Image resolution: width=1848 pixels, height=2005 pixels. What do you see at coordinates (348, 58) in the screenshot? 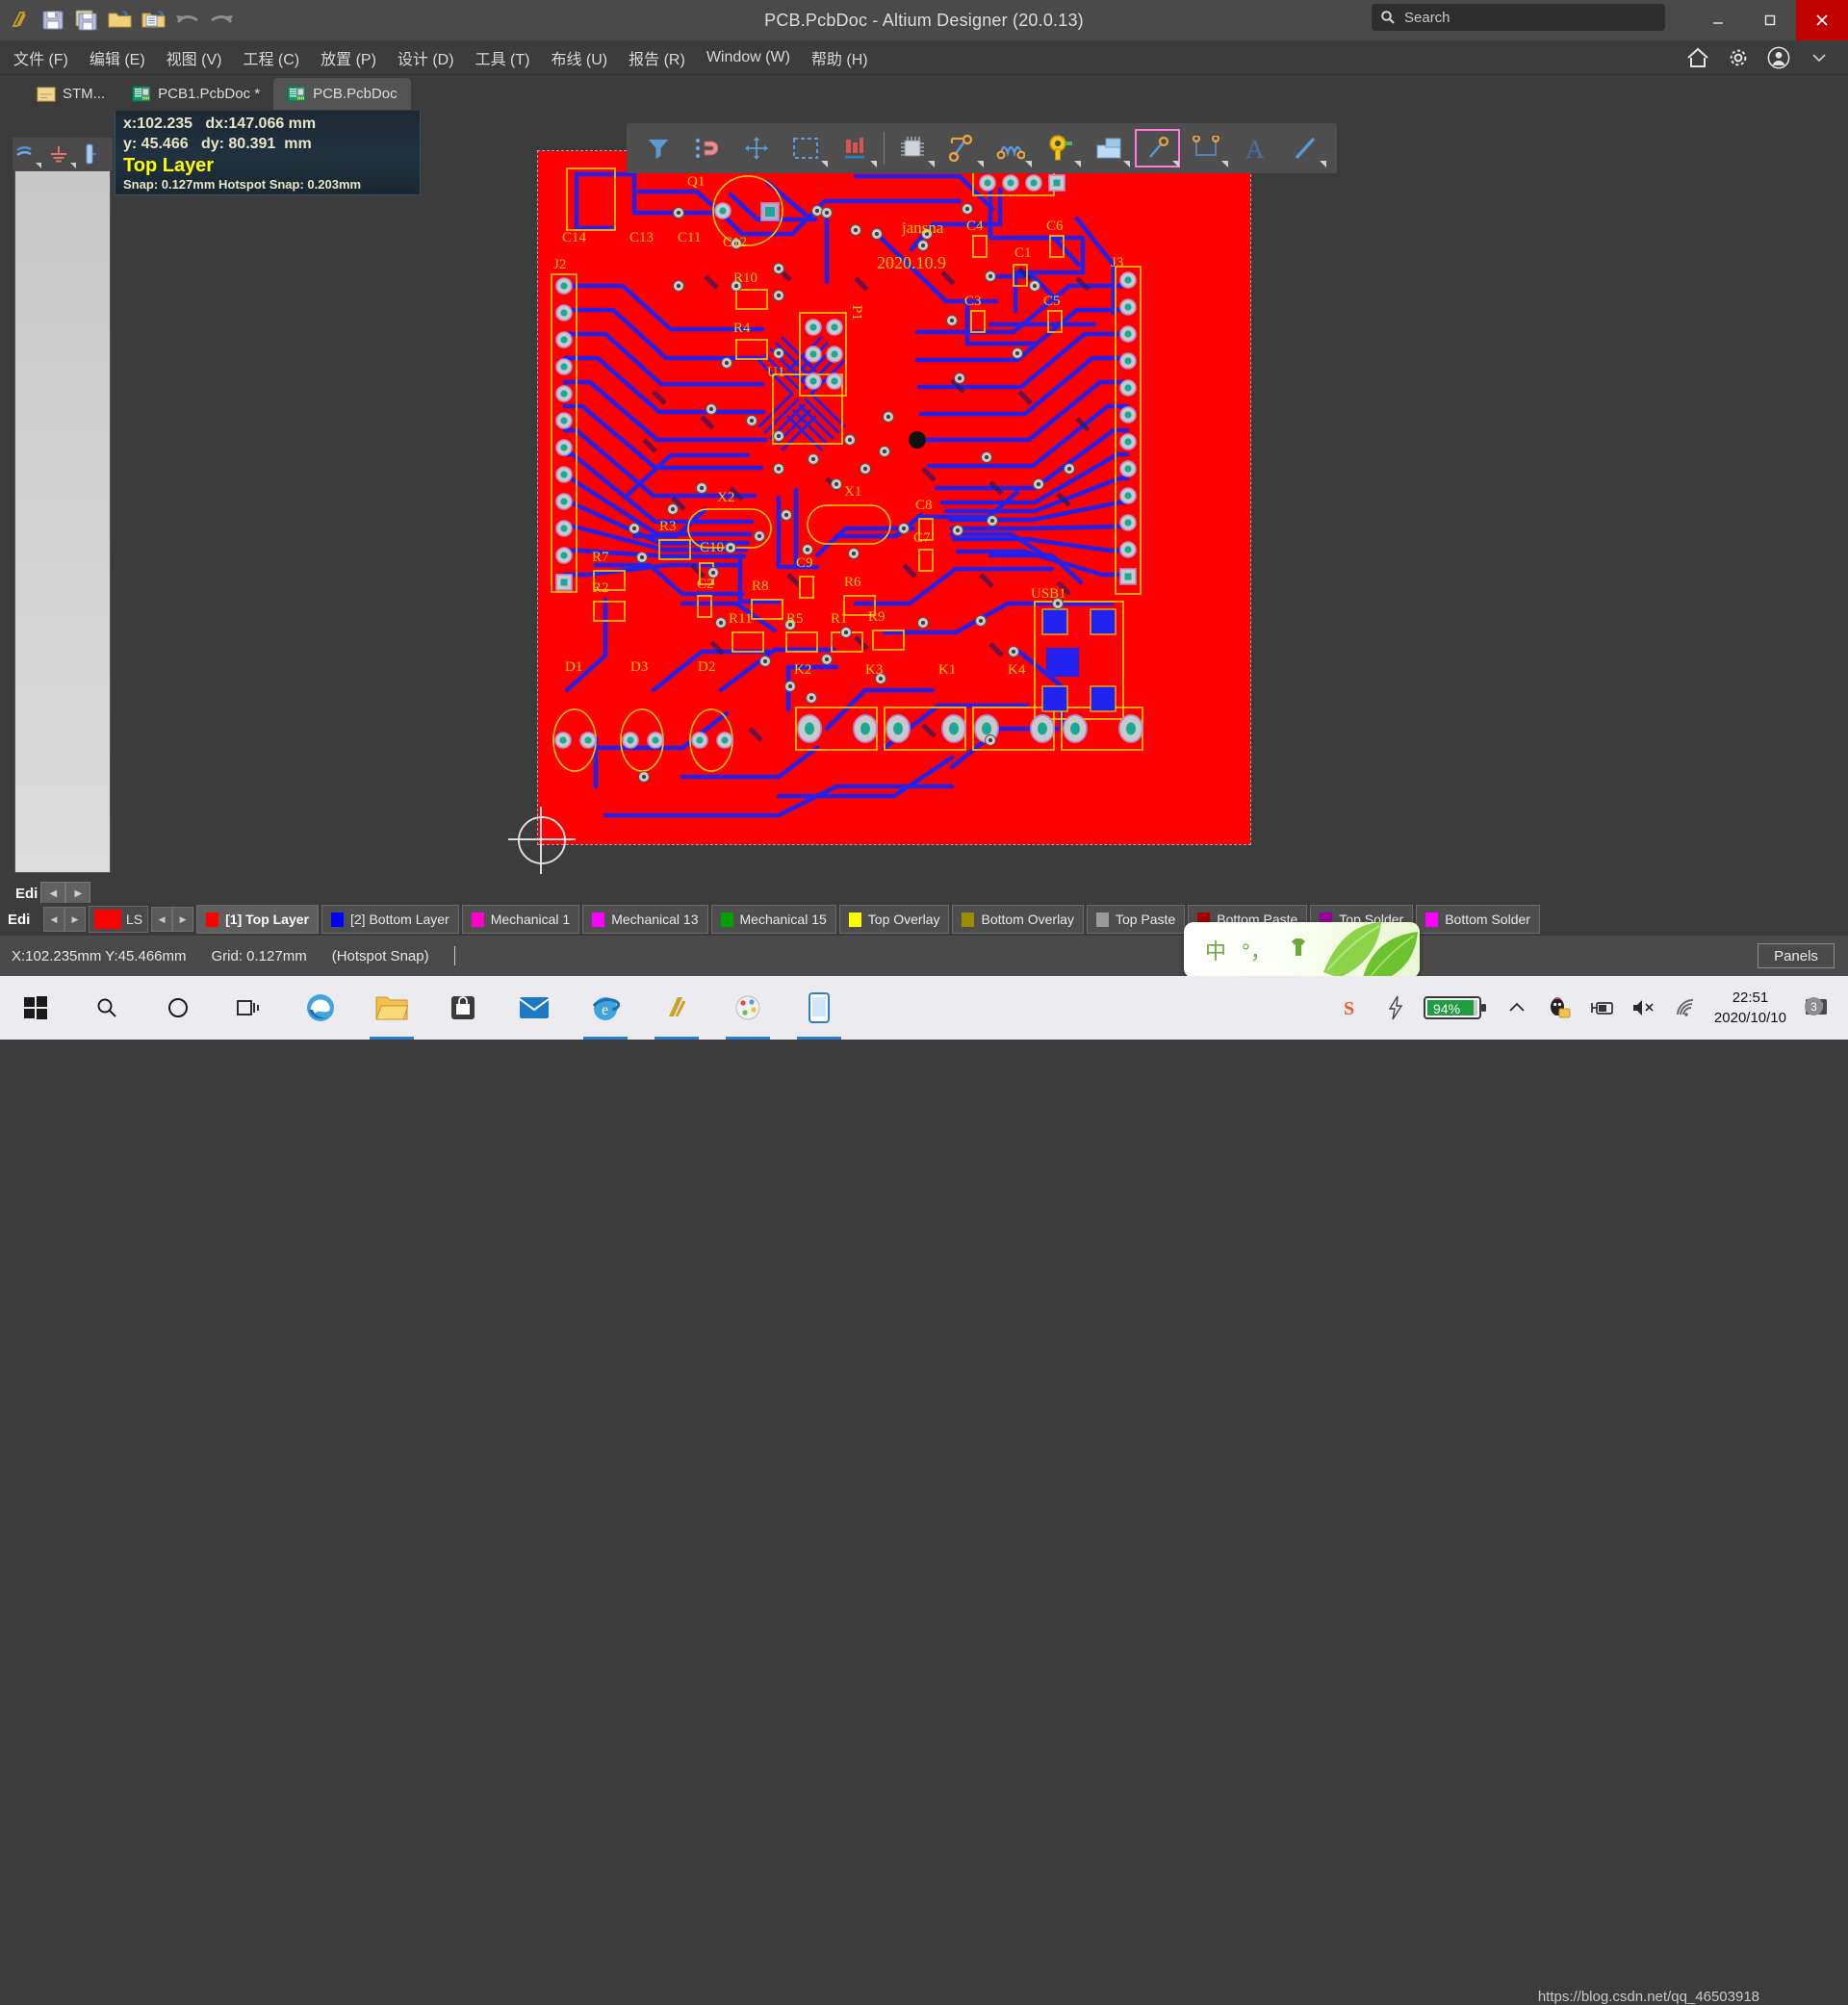
I see `menu-item-place: 放置 (P)` at bounding box center [348, 58].